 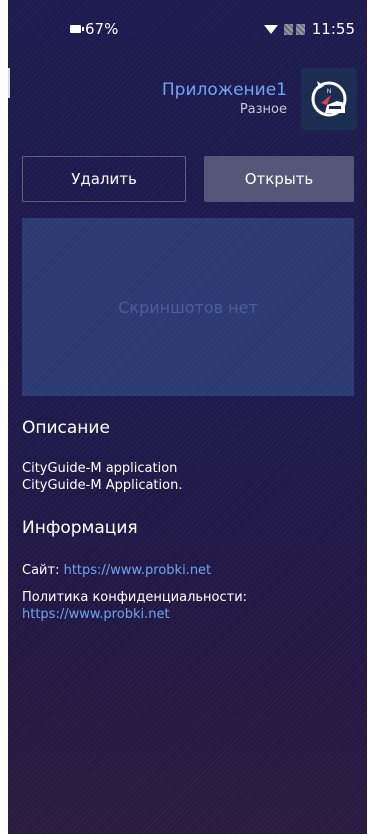 I want to click on app-titles: Приложение1 Разное, so click(x=224, y=99).